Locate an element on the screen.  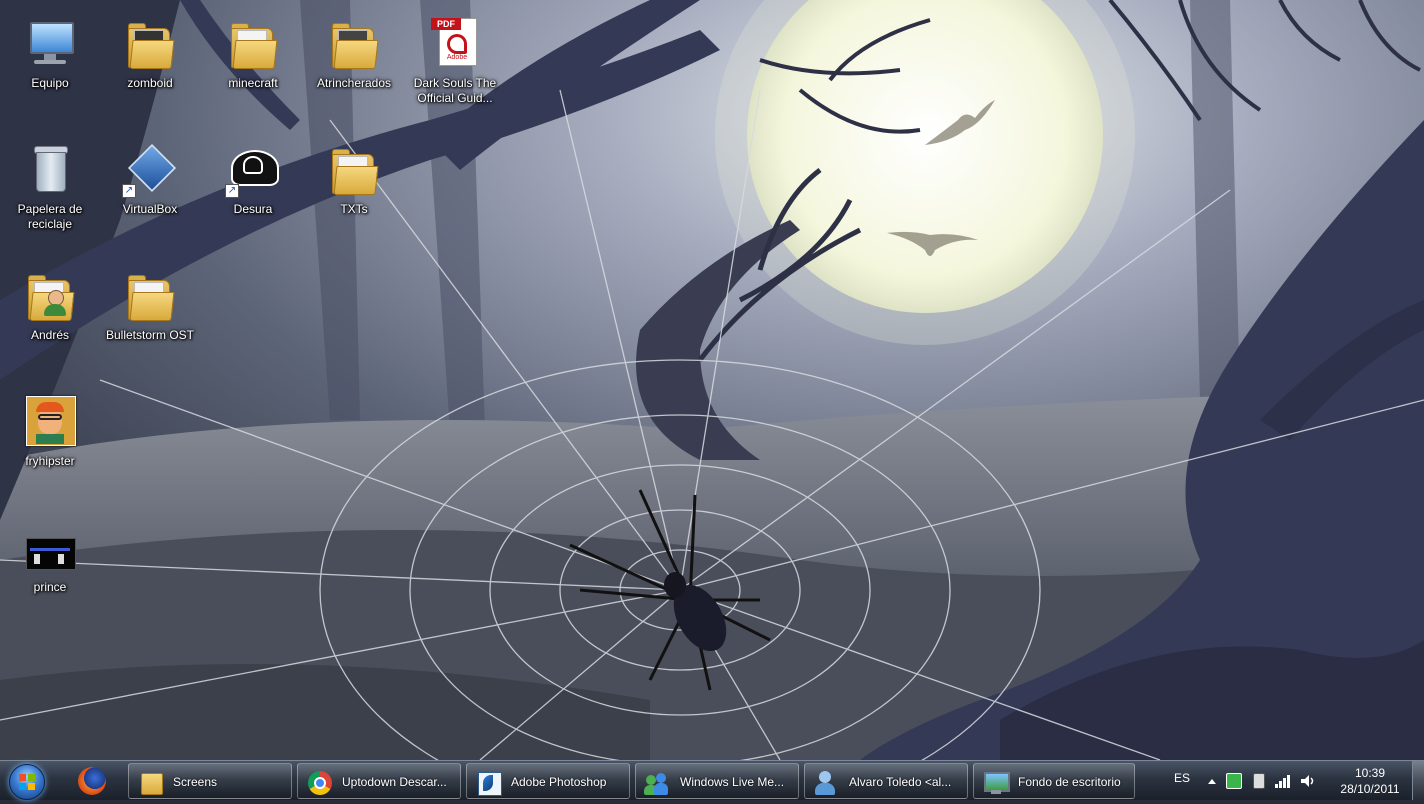
clock: 10:39 28/10/2011 is located at coordinates (1370, 781).